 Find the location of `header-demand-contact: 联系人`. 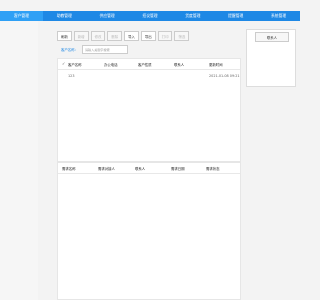

header-demand-contact: 联系人 is located at coordinates (140, 168).